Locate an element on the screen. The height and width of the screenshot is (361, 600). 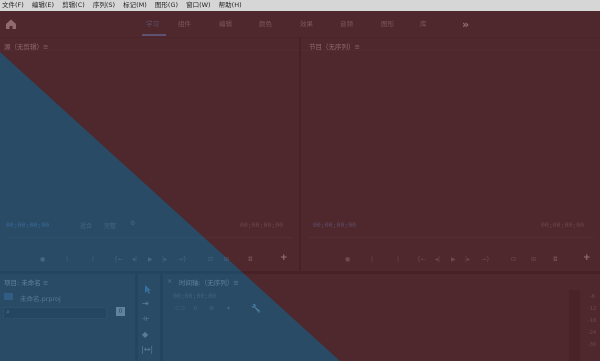
insert-overwrite-icon: ⊂⊃ is located at coordinates (180, 308).